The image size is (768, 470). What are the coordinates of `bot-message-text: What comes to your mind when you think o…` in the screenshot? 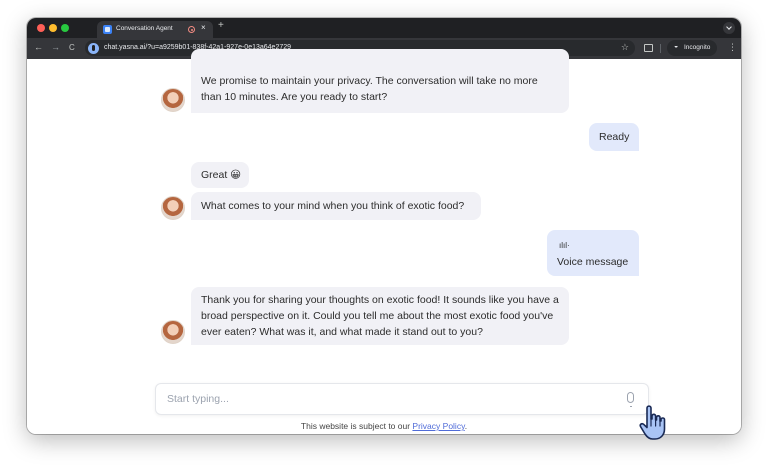 It's located at (333, 206).